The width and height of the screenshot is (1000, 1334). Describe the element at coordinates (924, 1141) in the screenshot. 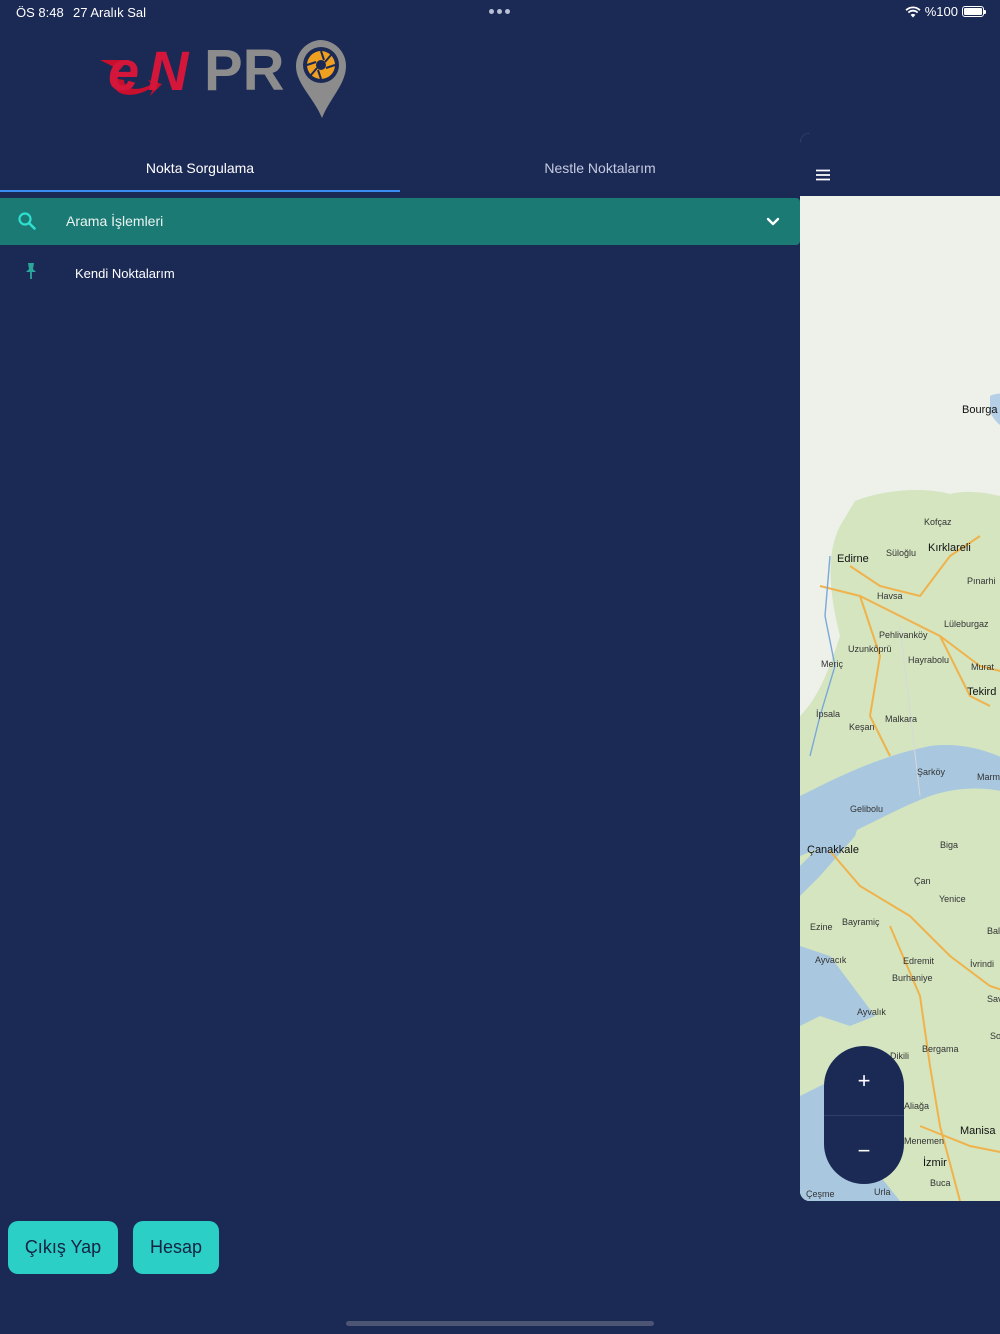

I see `map-label-menemen: Menemen` at that location.